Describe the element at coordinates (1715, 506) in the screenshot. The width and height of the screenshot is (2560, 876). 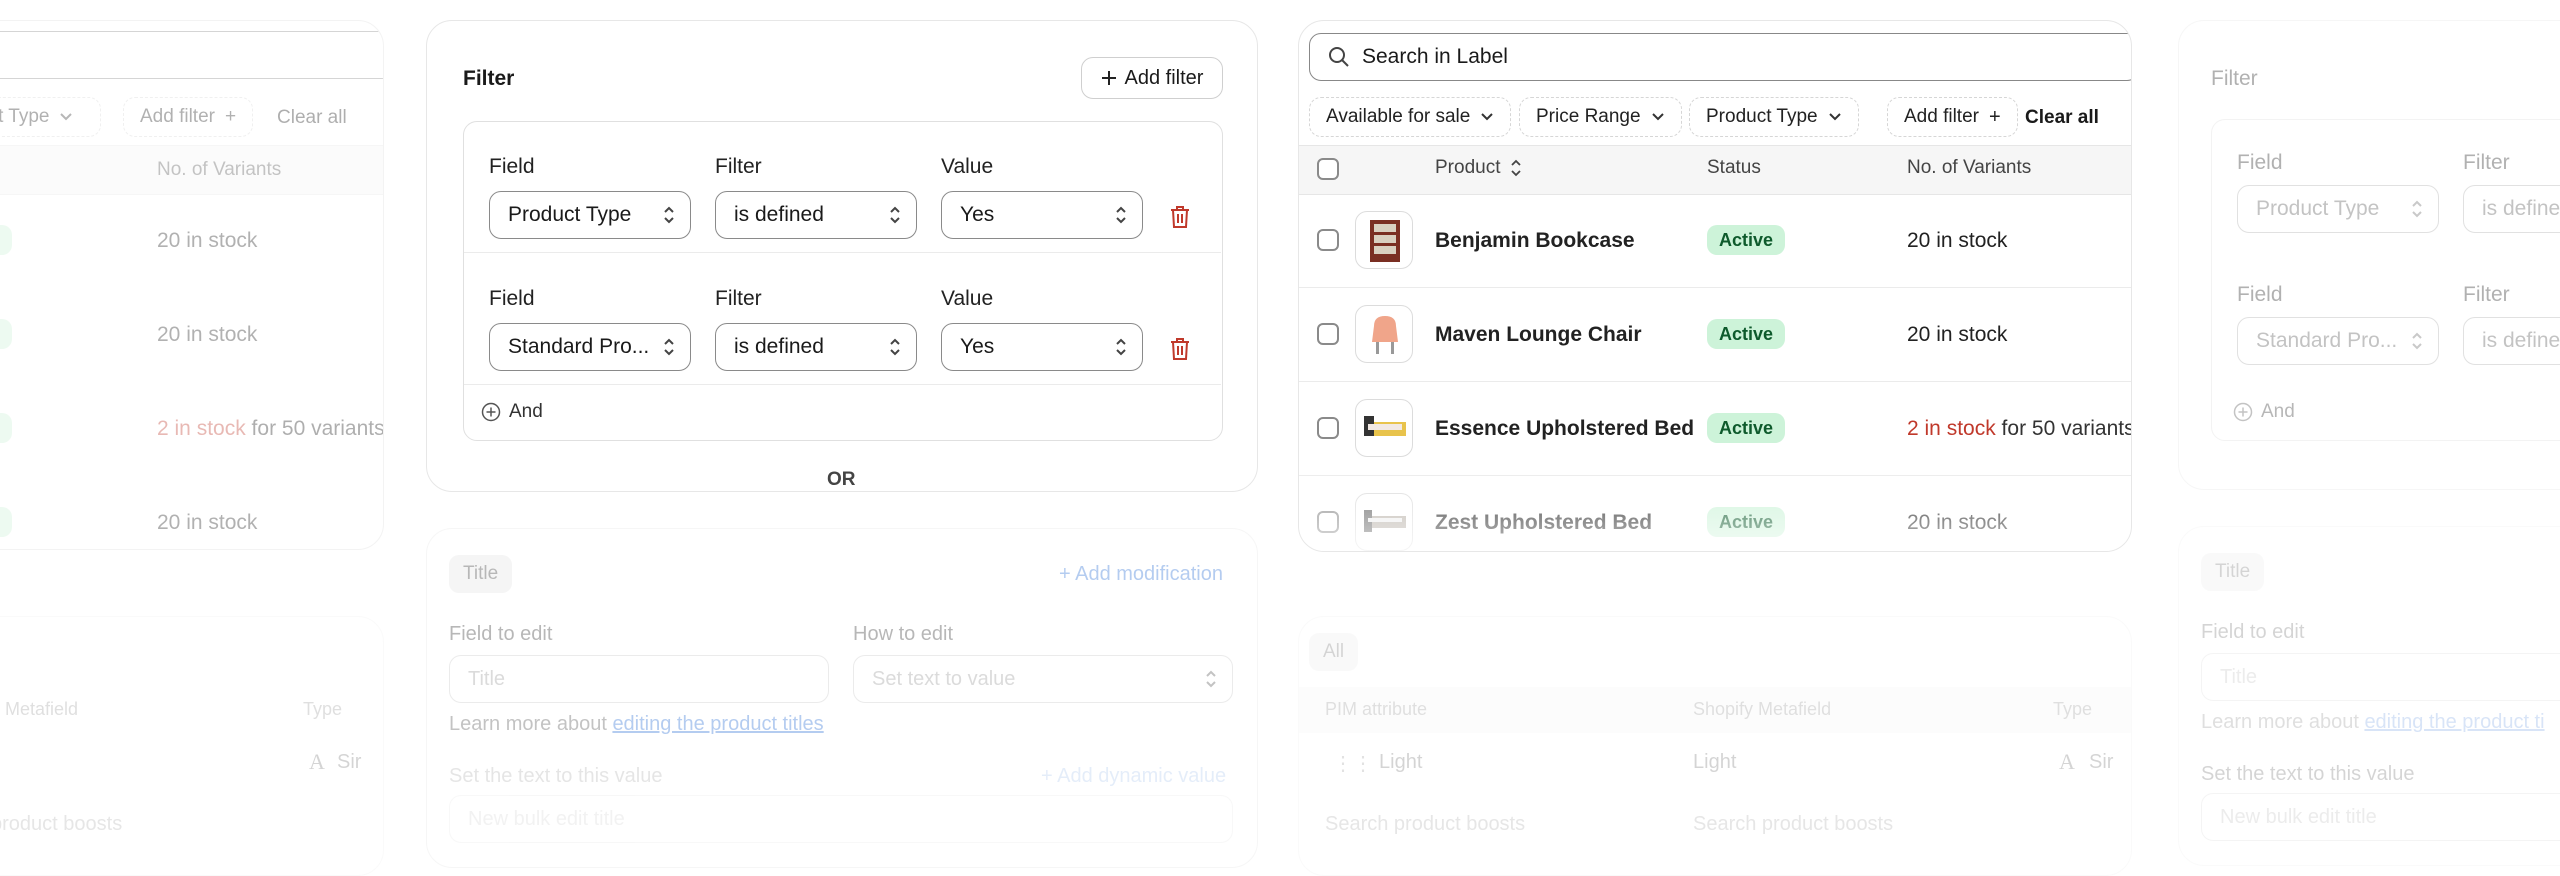
I see `table-fade` at that location.